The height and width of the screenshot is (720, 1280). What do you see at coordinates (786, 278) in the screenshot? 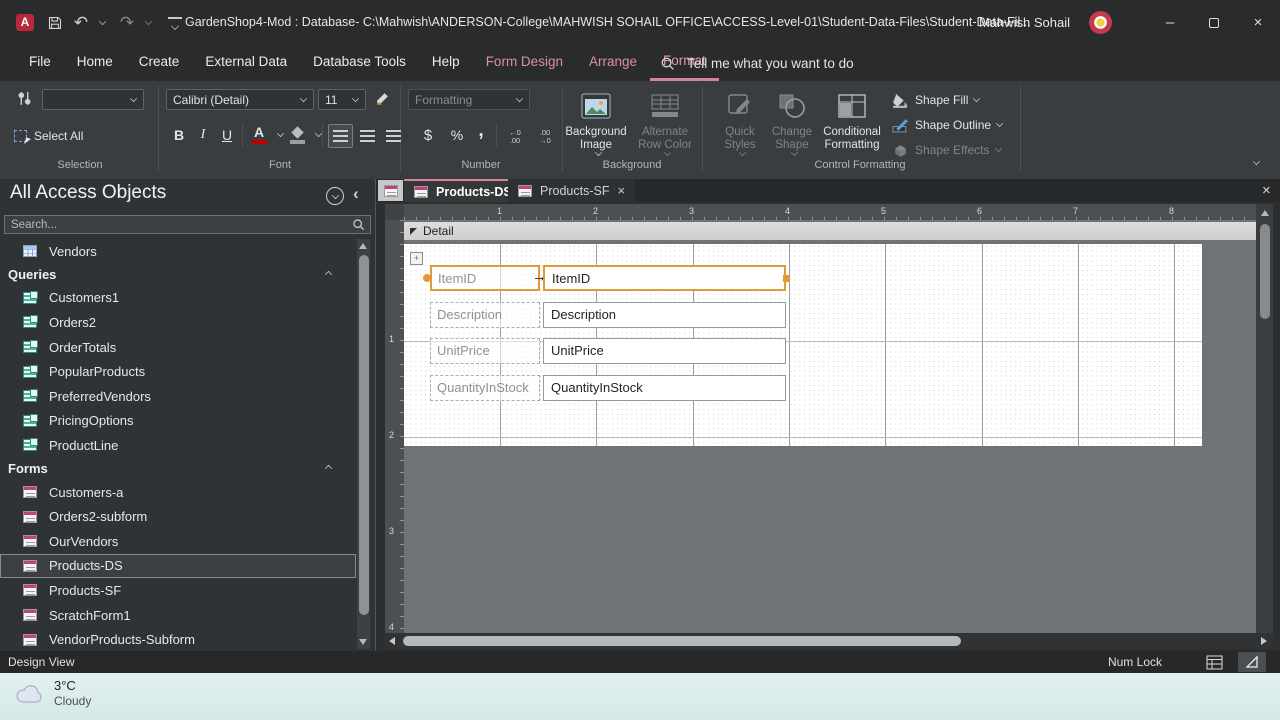
I see `resize-handle-icon` at bounding box center [786, 278].